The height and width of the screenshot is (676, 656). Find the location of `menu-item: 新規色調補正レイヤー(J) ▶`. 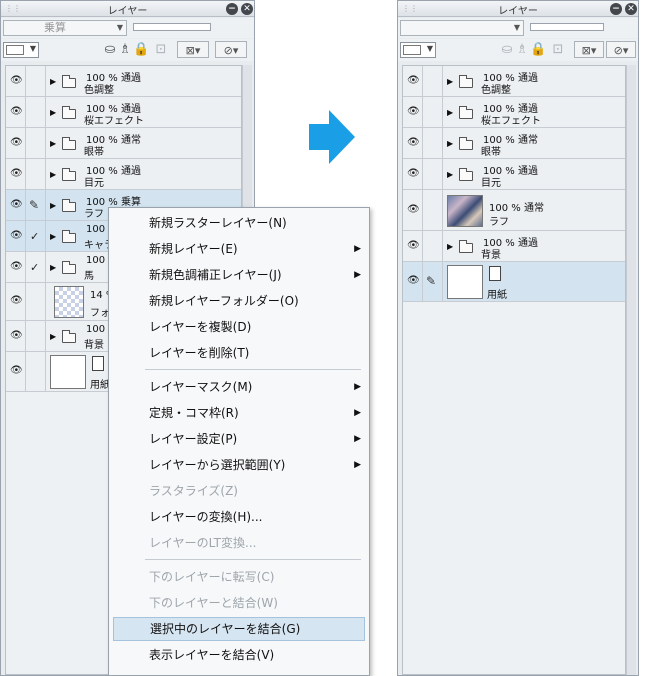

menu-item: 新規色調補正レイヤー(J) ▶ is located at coordinates (239, 275).